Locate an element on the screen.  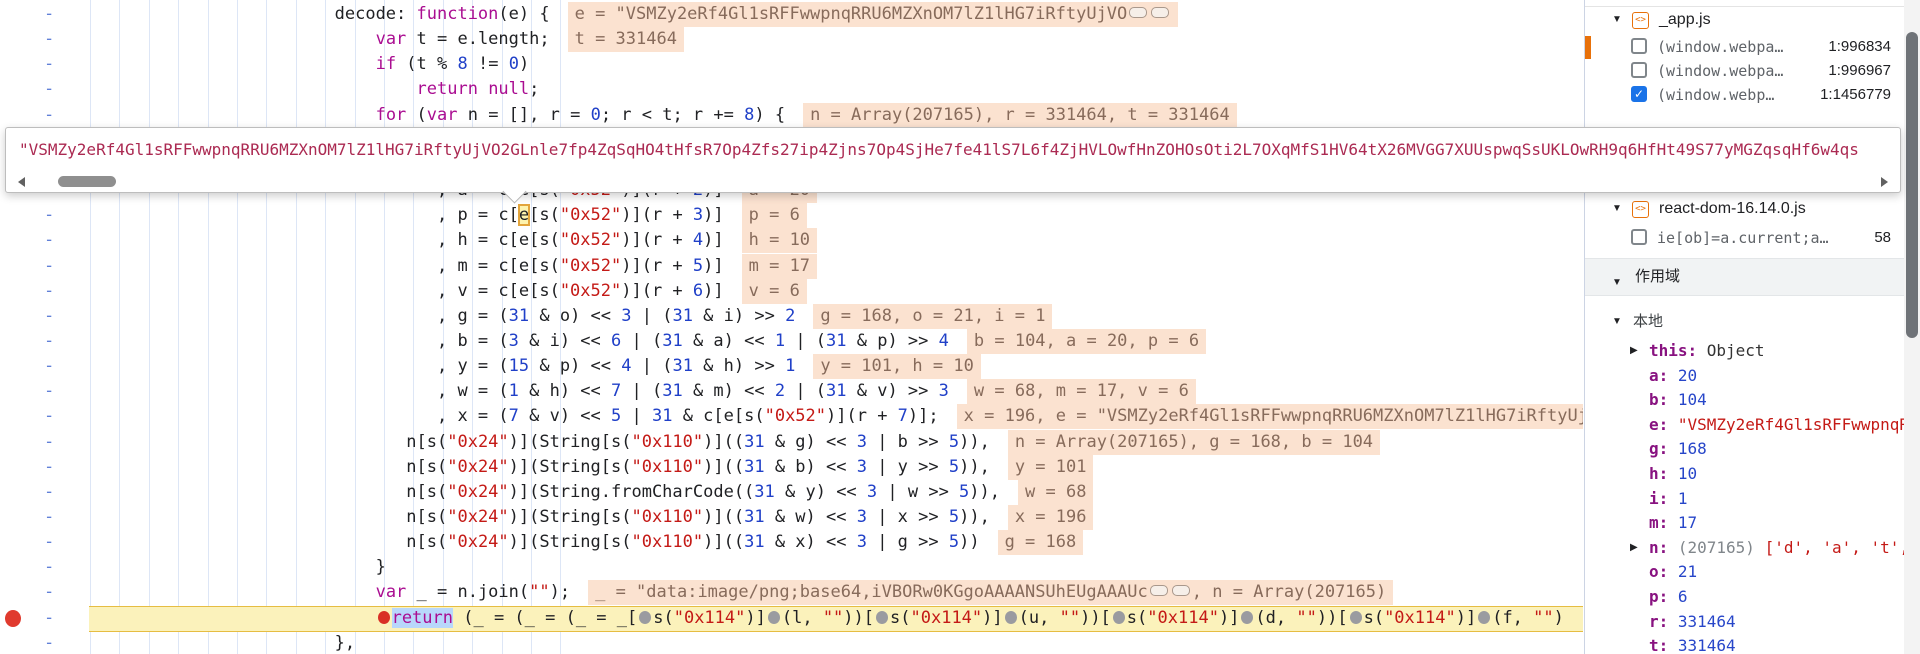
code-line: - var t = e.length; t = 331464 is located at coordinates (791, 40).